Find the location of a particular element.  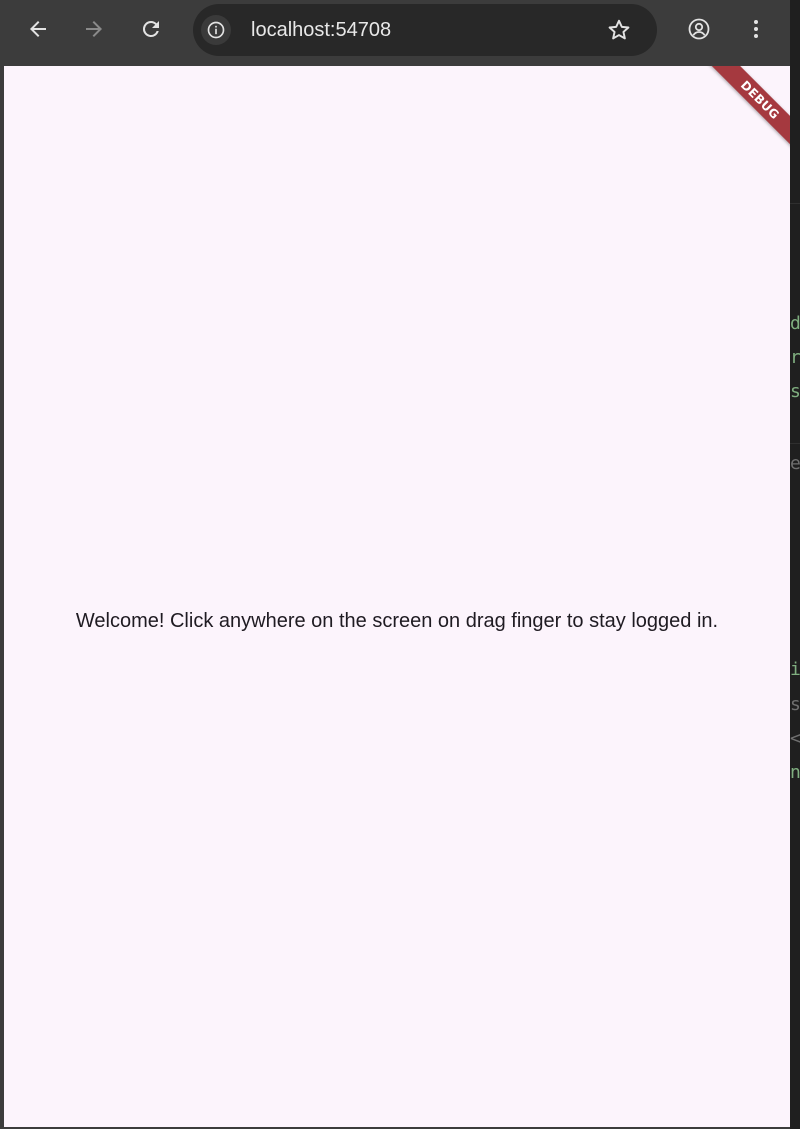

url-text: localhost:54708 is located at coordinates (321, 30).